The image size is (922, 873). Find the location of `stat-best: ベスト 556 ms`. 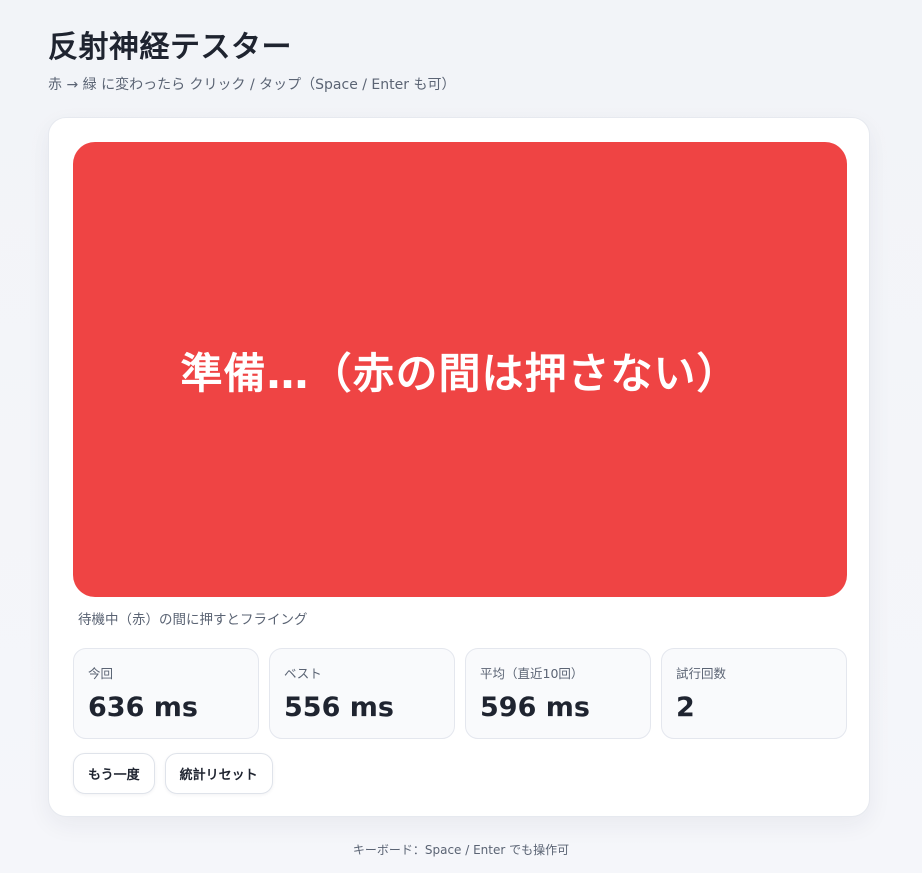

stat-best: ベスト 556 ms is located at coordinates (362, 693).